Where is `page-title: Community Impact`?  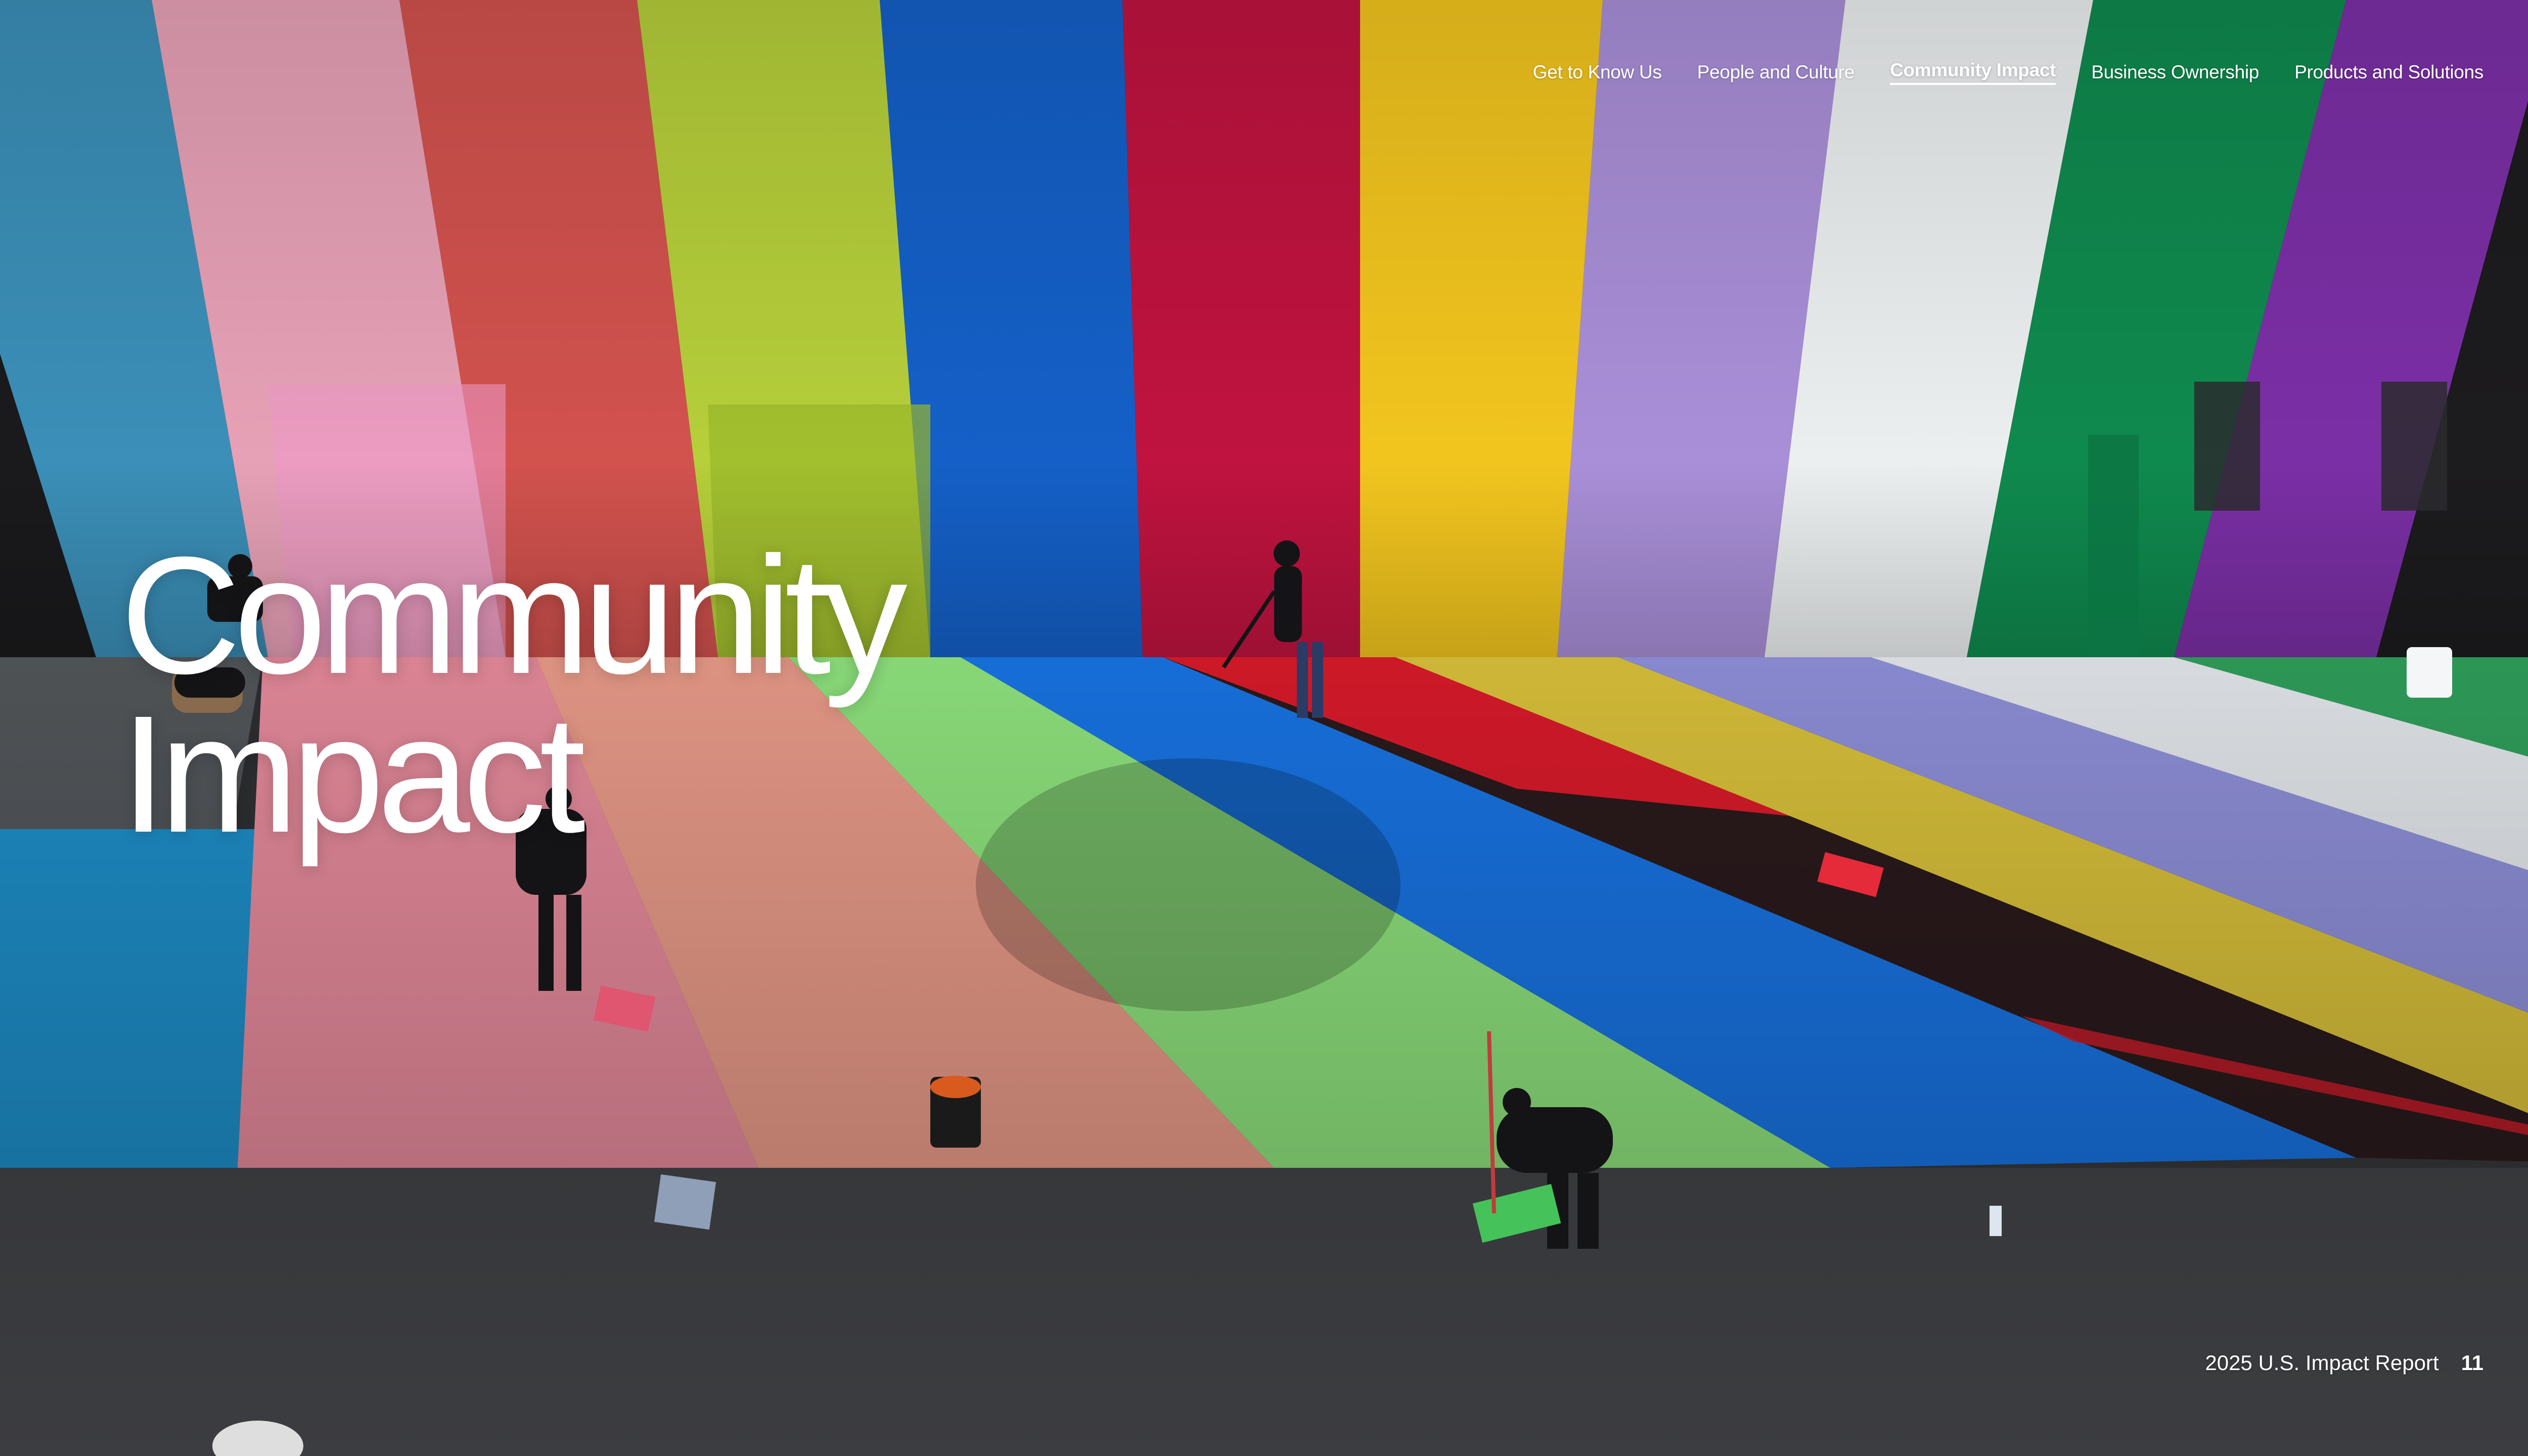 page-title: Community Impact is located at coordinates (514, 694).